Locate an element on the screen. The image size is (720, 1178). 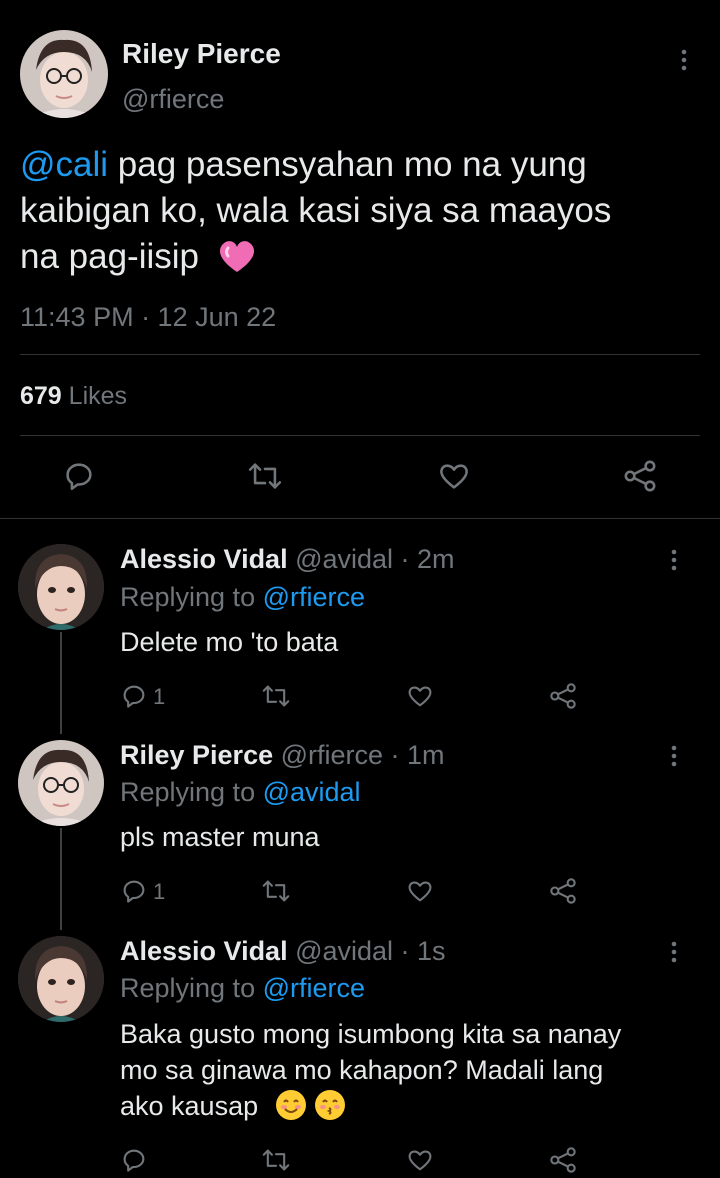
tweet-text-line3: na pag-iisip is located at coordinates (109, 256).